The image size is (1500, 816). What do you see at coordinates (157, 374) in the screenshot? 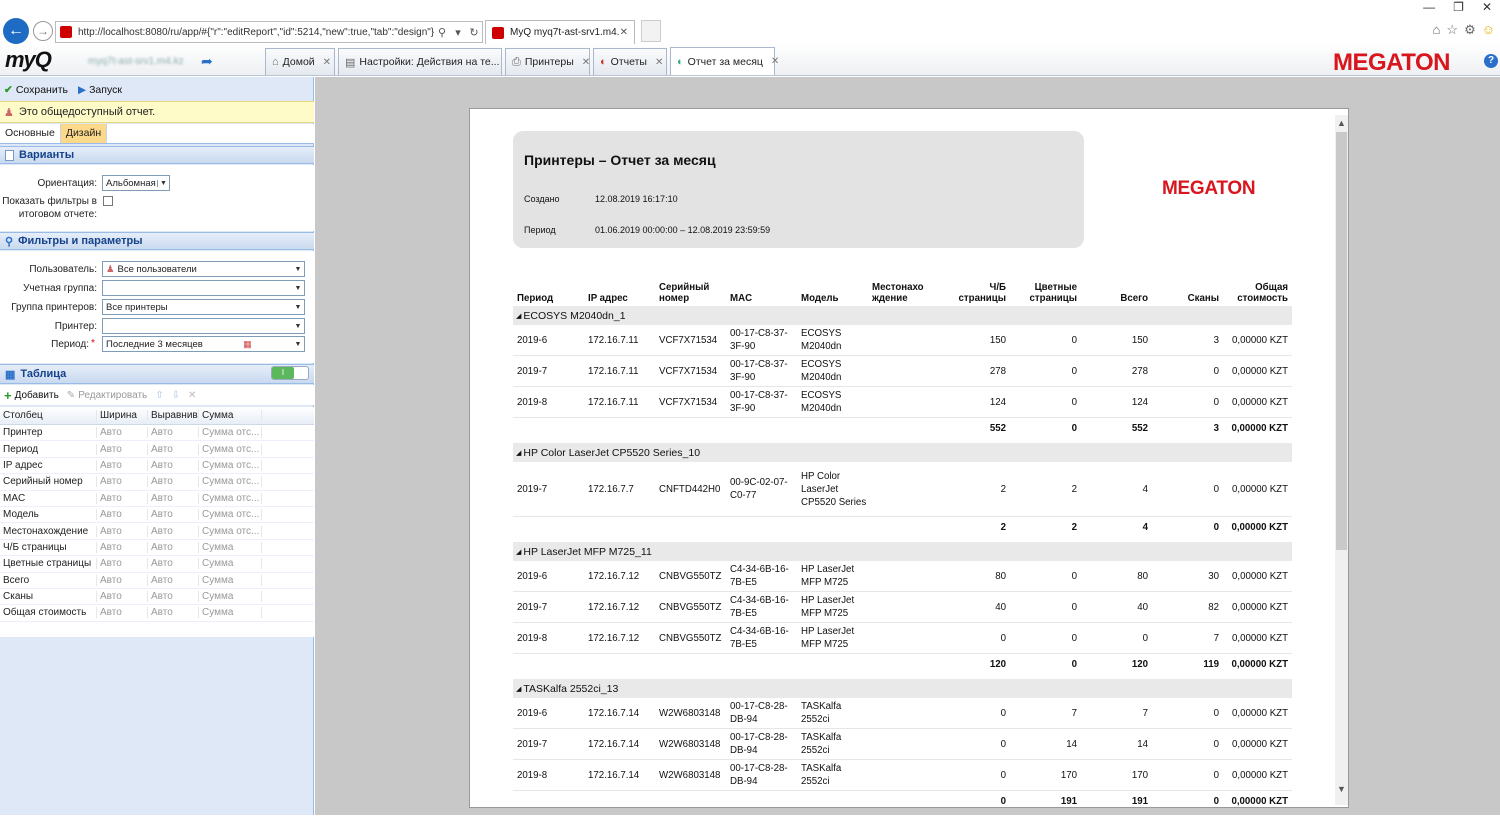
I see `table-section-header: ▦ Таблица` at bounding box center [157, 374].